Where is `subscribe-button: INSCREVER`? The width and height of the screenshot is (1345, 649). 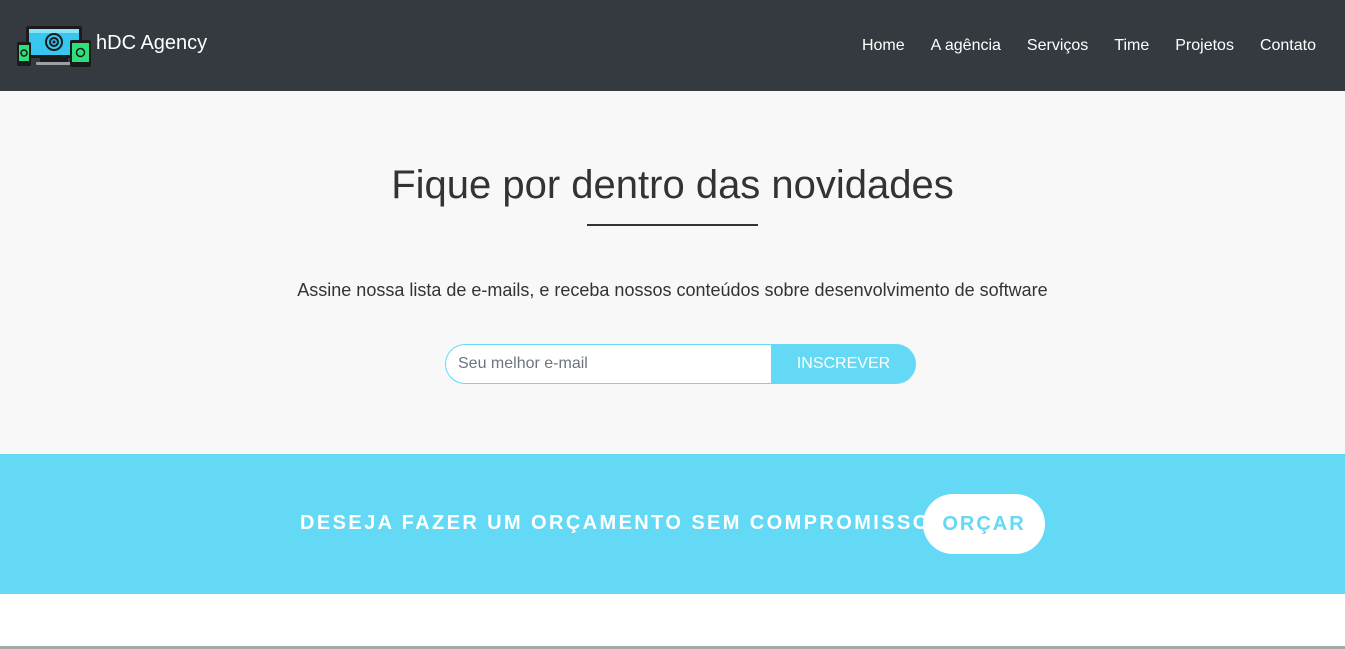 subscribe-button: INSCREVER is located at coordinates (843, 364).